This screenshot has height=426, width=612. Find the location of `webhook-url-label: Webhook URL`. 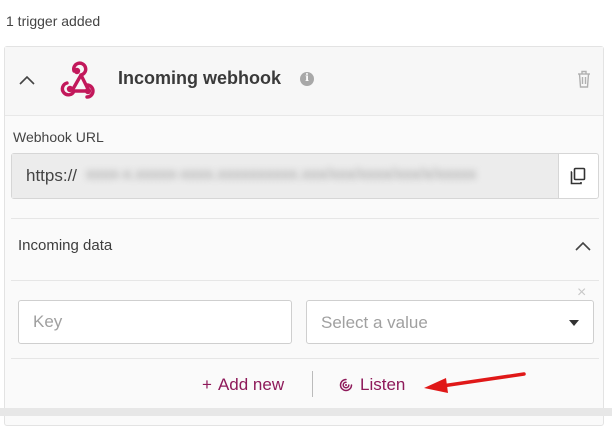

webhook-url-label: Webhook URL is located at coordinates (58, 137).